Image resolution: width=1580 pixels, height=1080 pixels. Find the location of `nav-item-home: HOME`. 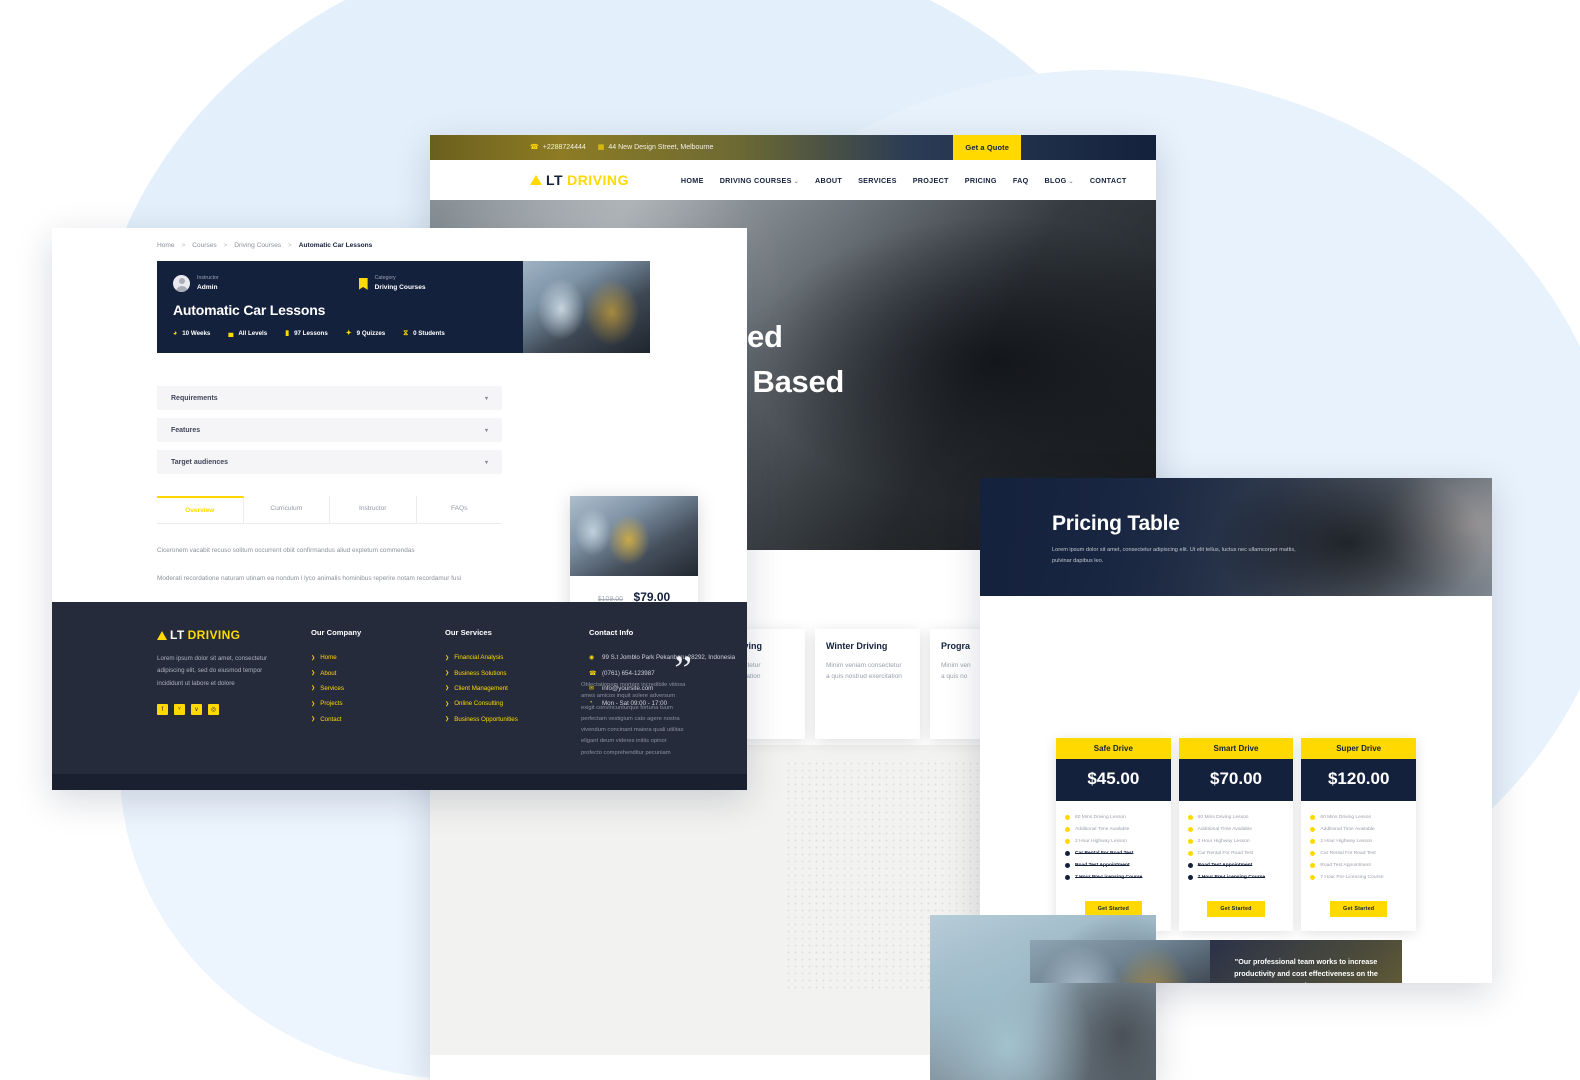

nav-item-home: HOME is located at coordinates (692, 180).